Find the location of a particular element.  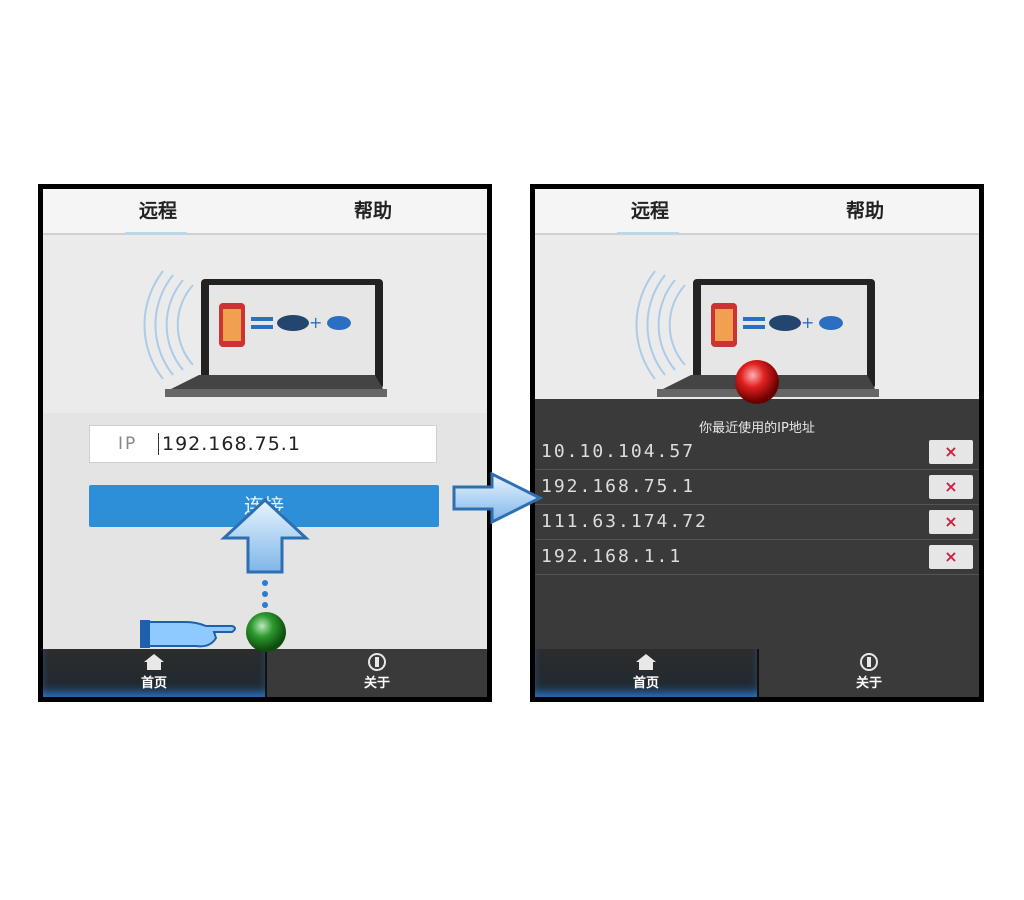

recent-ip-address: 111.63.174.72 is located at coordinates (624, 521).